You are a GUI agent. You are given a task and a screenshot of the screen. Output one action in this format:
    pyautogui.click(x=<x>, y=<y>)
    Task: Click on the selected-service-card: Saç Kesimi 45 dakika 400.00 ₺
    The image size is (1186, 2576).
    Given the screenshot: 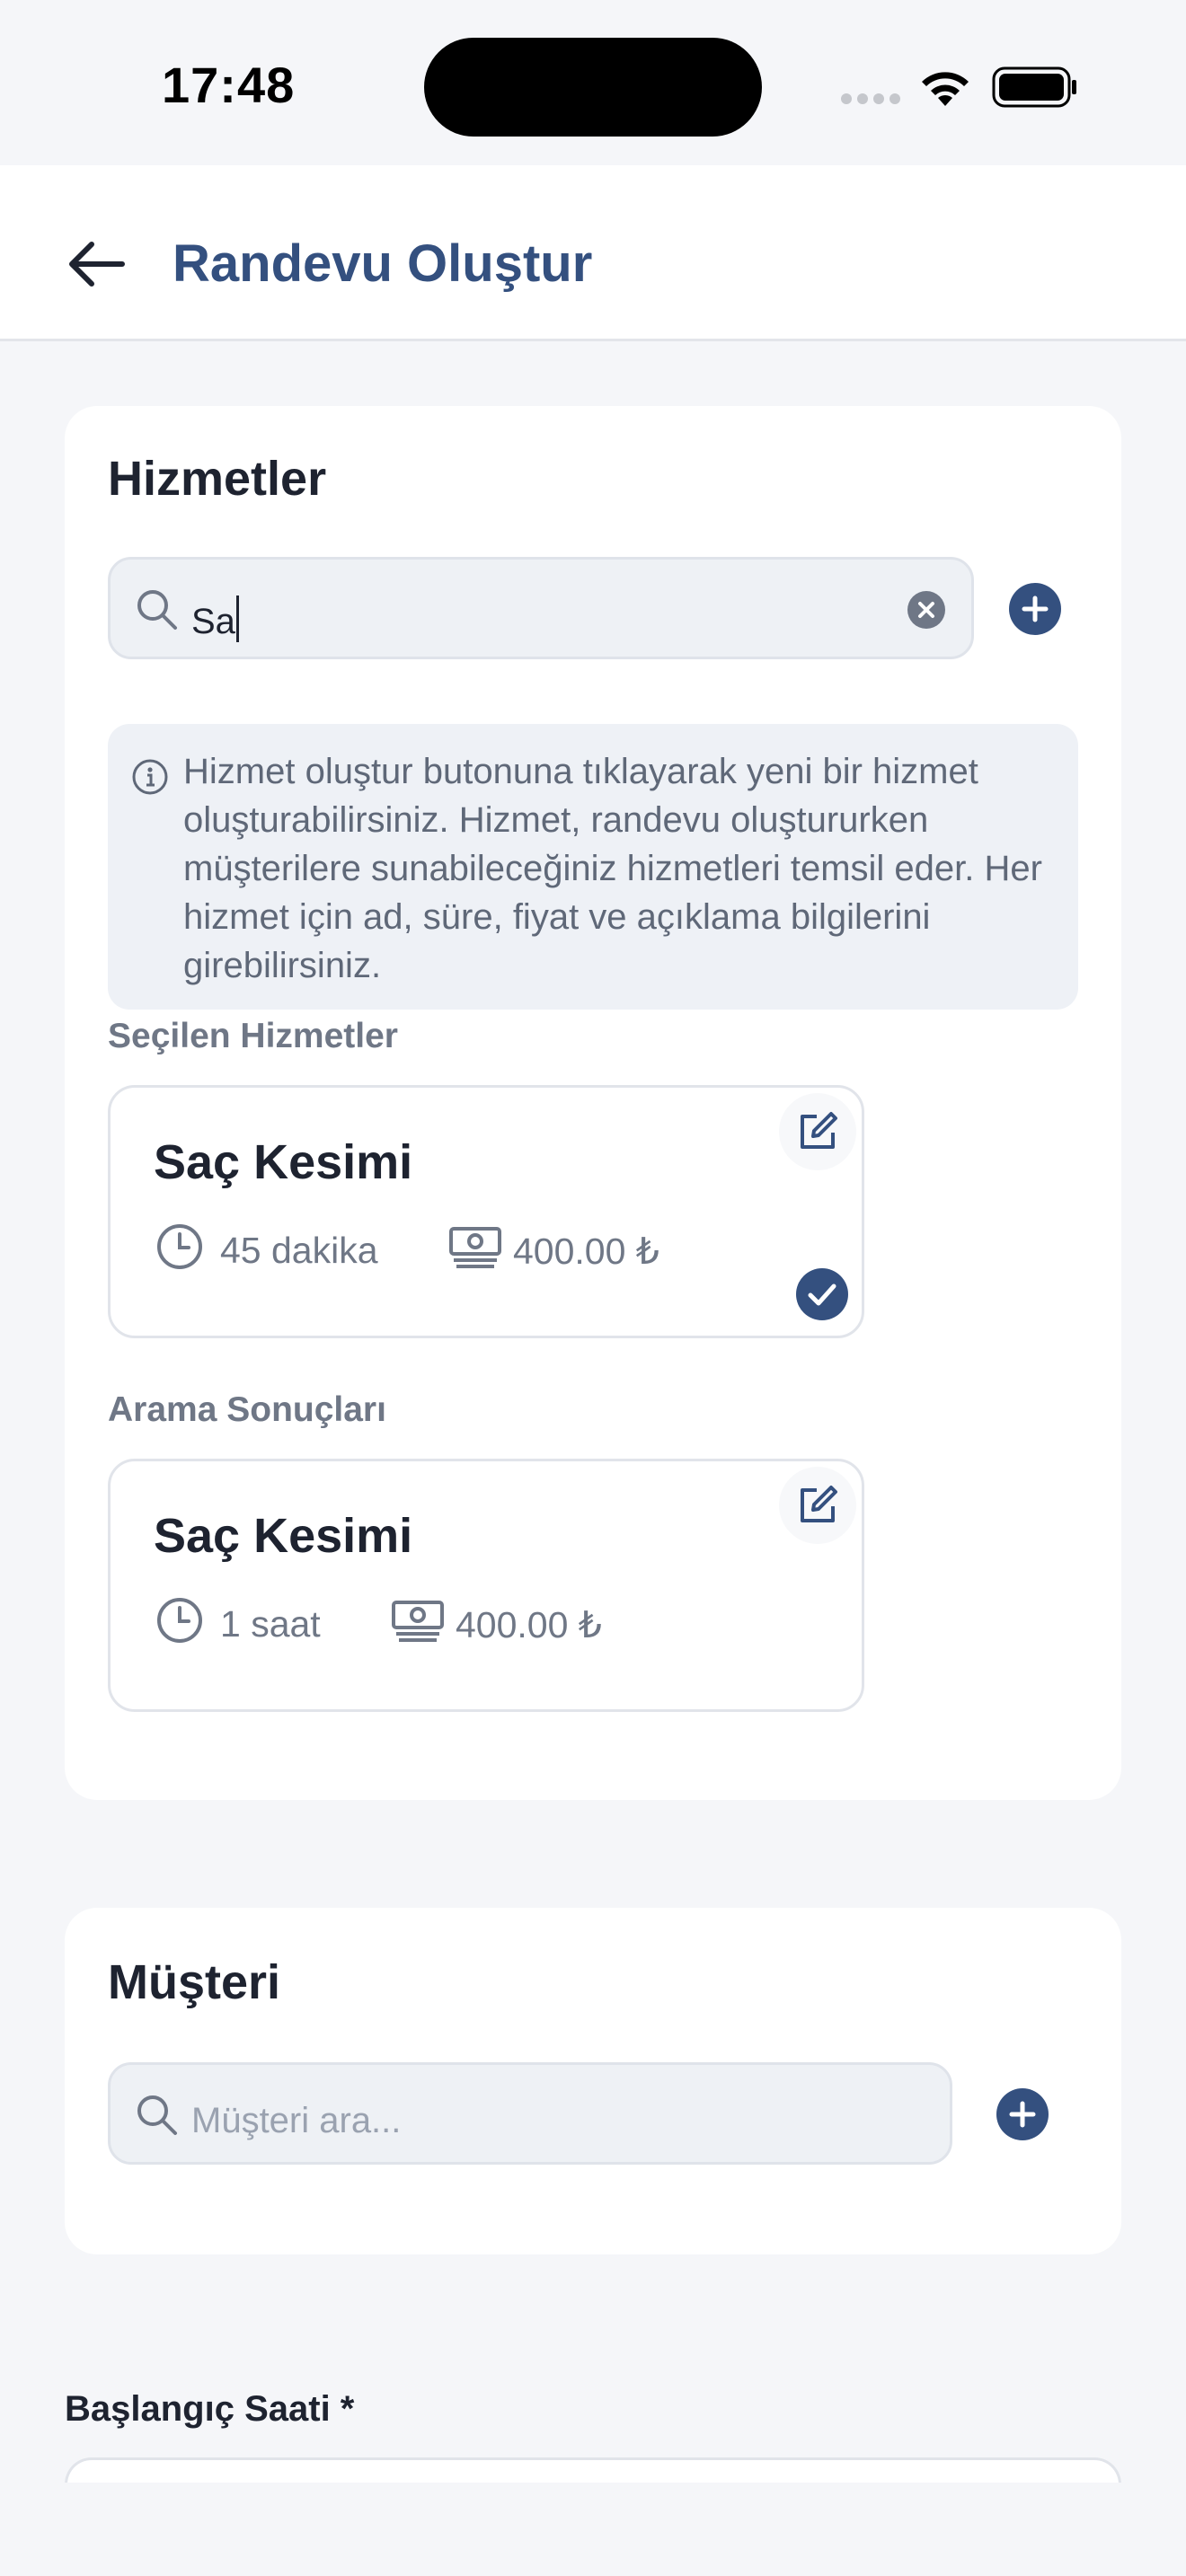 What is the action you would take?
    pyautogui.click(x=486, y=1211)
    